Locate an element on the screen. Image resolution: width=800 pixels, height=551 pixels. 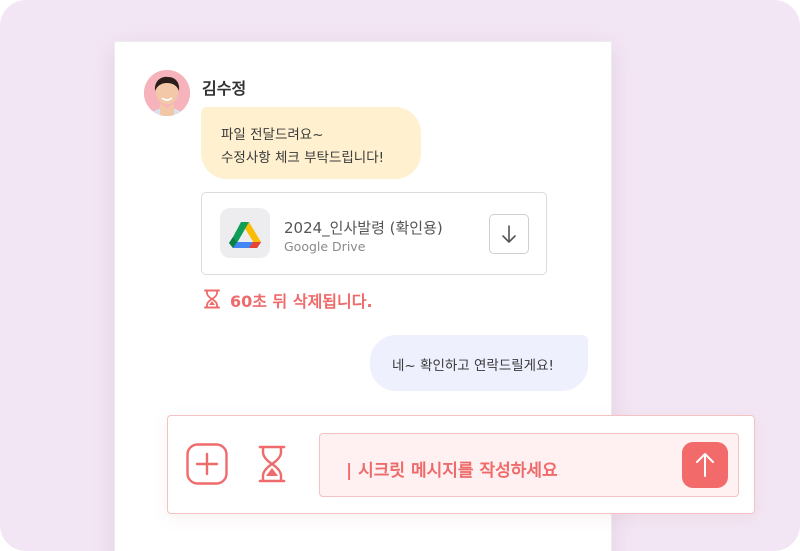
secret-timer-button is located at coordinates (272, 464).